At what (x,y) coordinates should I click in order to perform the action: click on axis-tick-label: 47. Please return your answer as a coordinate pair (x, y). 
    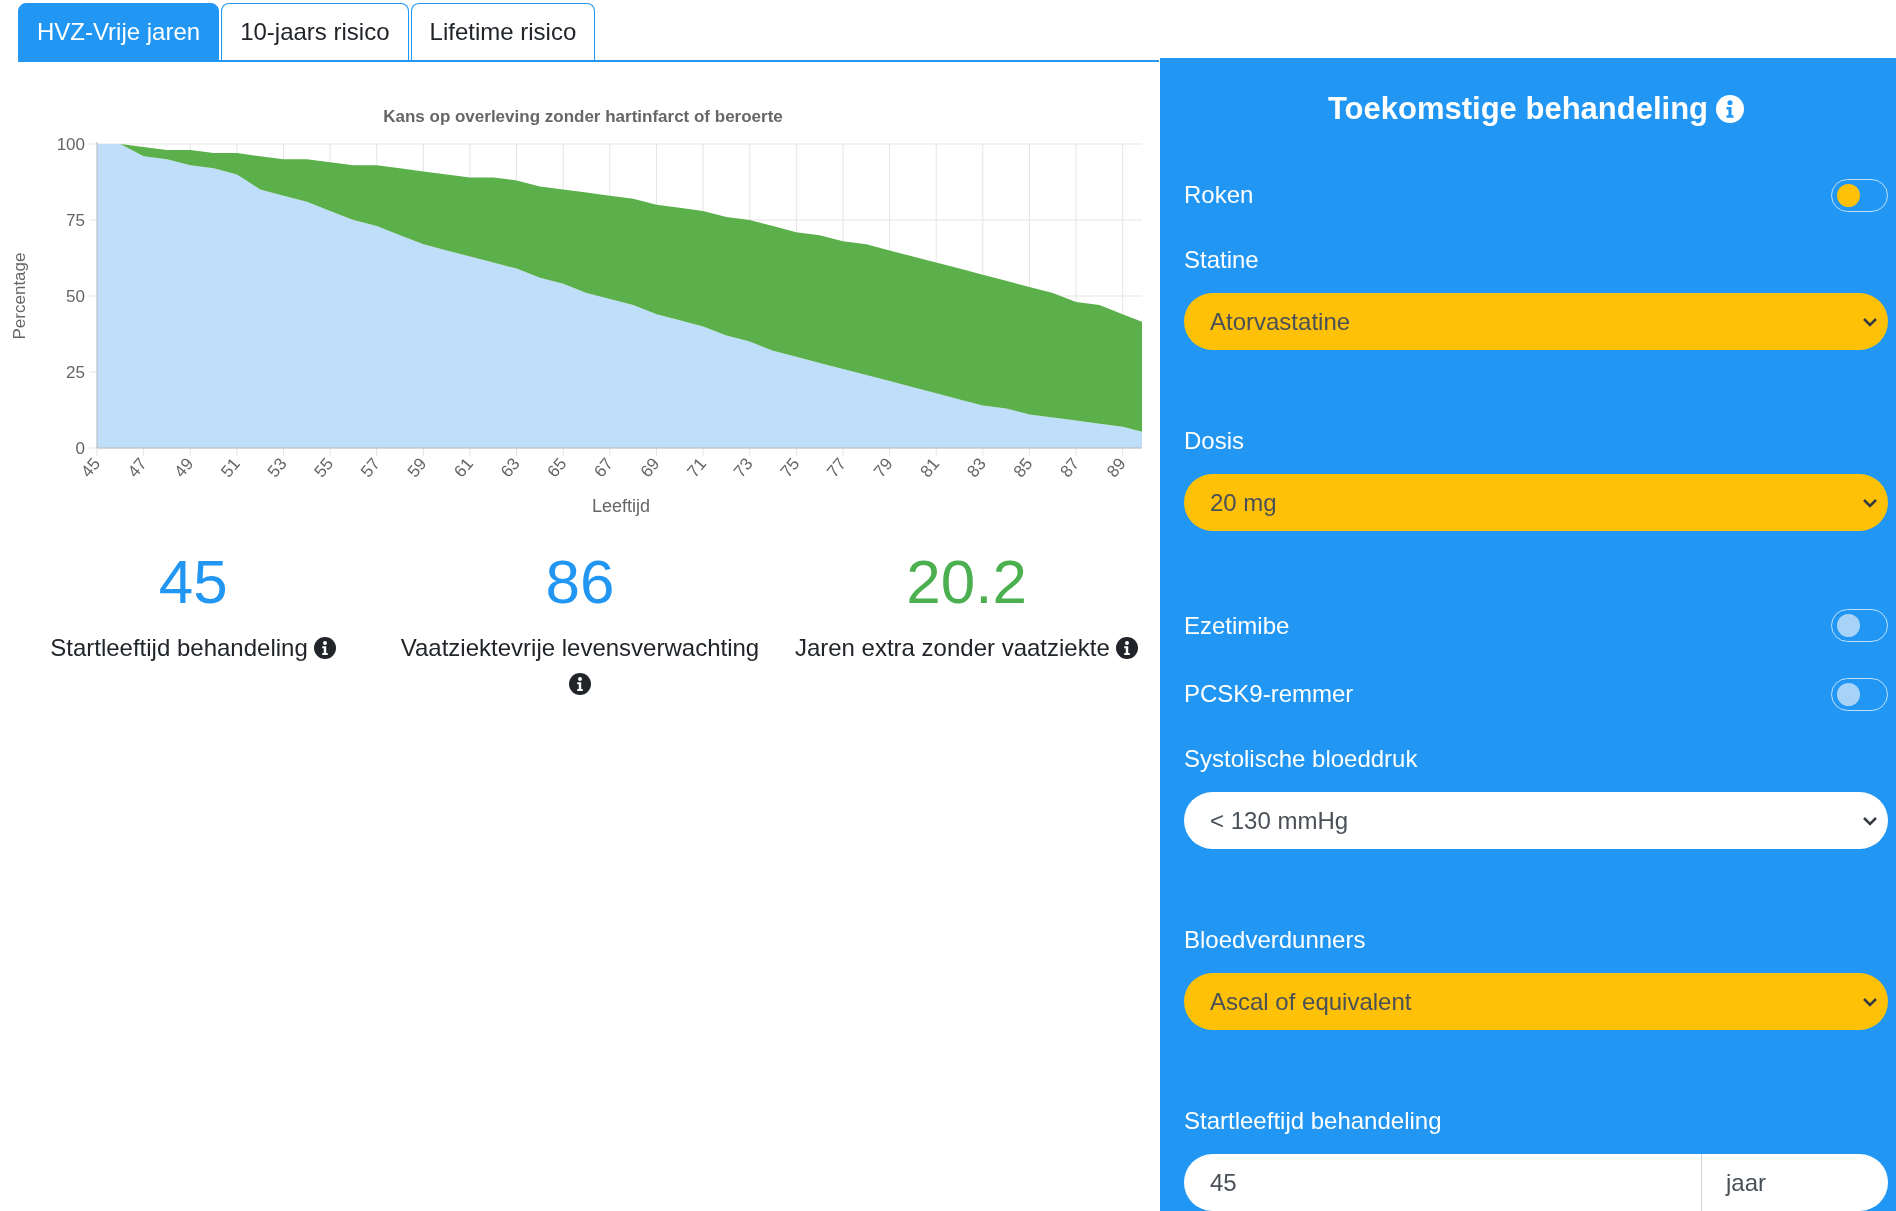
    Looking at the image, I should click on (137, 468).